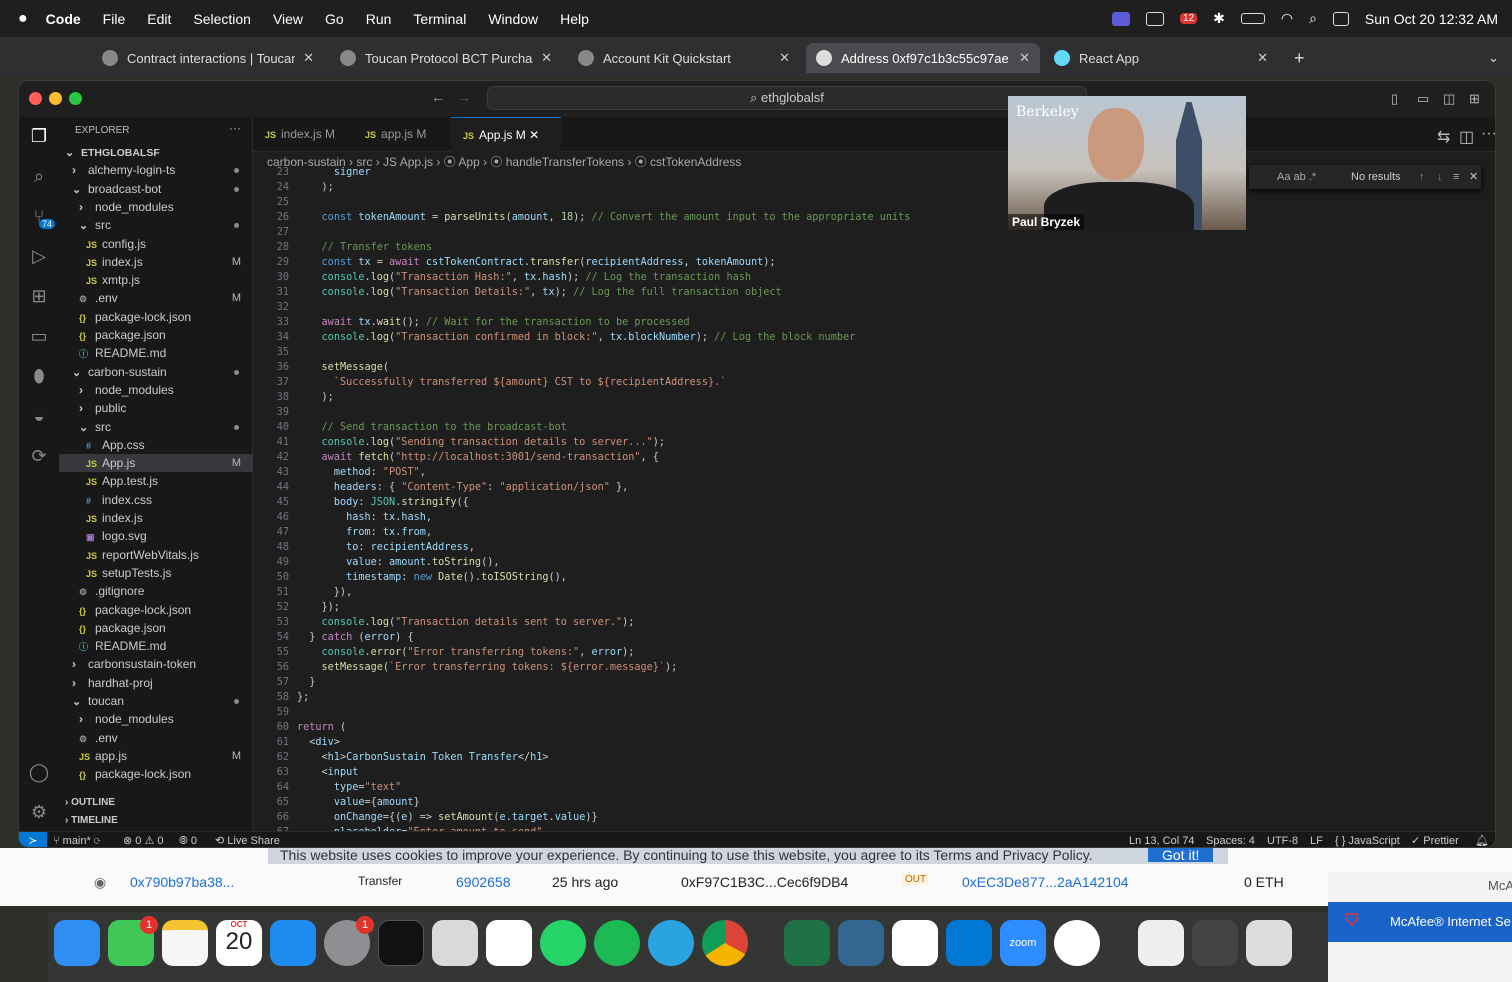  What do you see at coordinates (1120, 18) in the screenshot?
I see `screen-share-icon` at bounding box center [1120, 18].